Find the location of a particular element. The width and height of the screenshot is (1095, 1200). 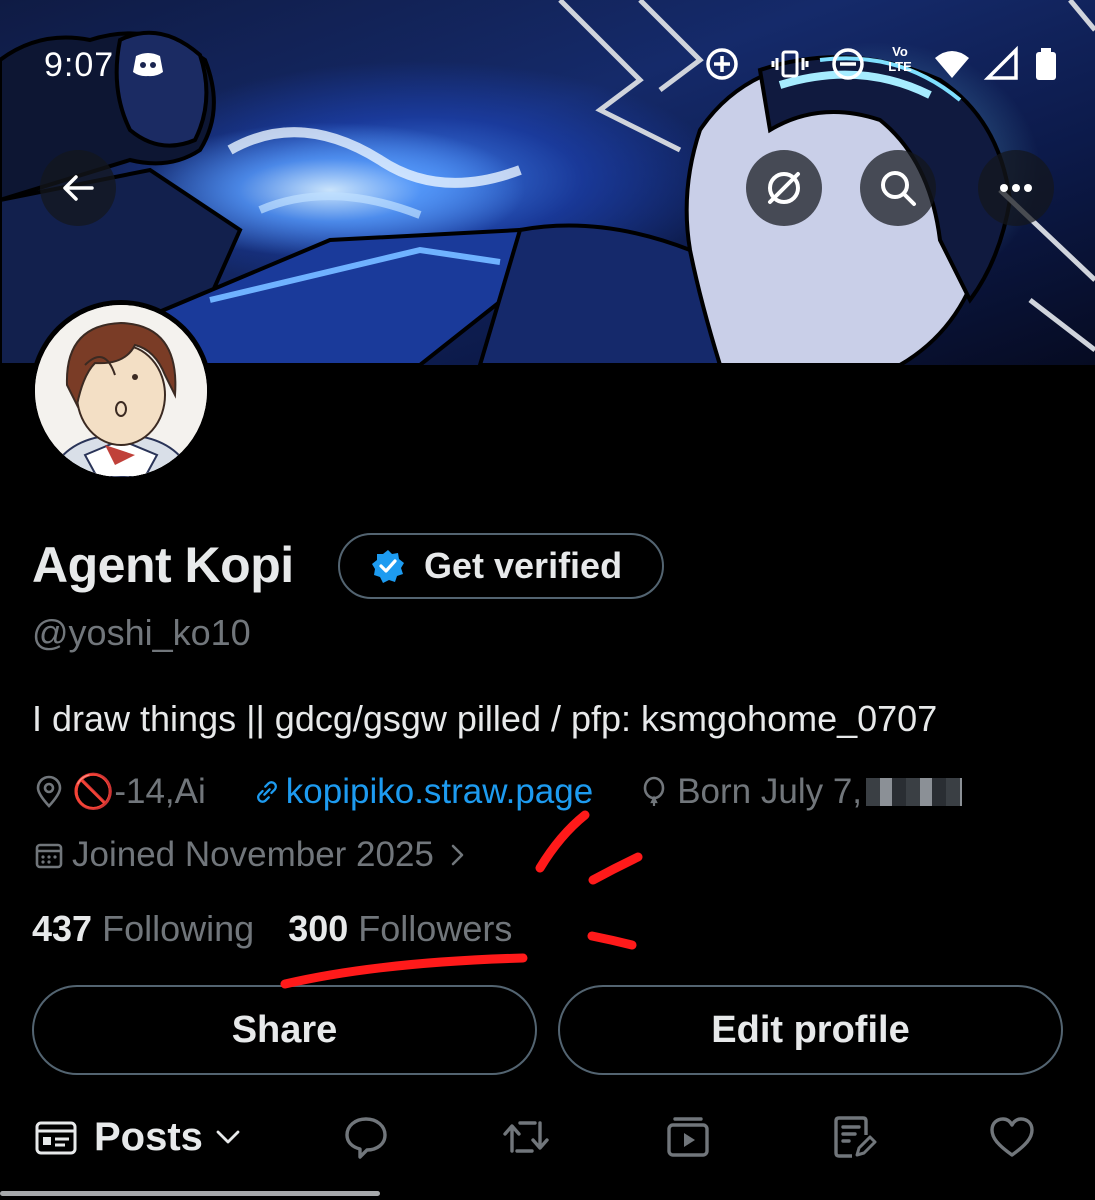

get-verified-button: Get verified is located at coordinates (501, 566).